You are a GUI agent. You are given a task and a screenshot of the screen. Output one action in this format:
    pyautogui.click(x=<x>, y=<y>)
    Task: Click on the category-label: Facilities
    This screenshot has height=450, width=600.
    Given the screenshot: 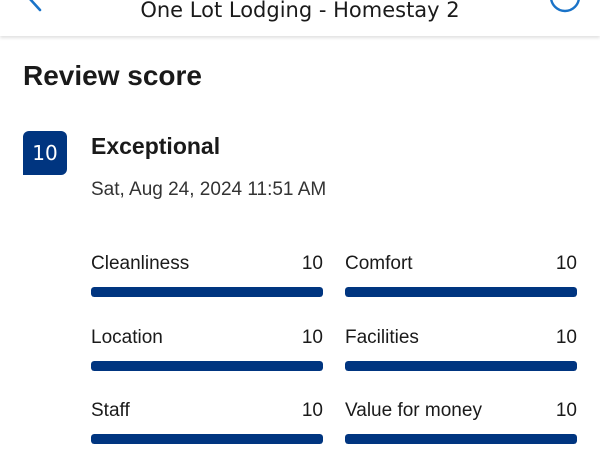 What is the action you would take?
    pyautogui.click(x=382, y=337)
    